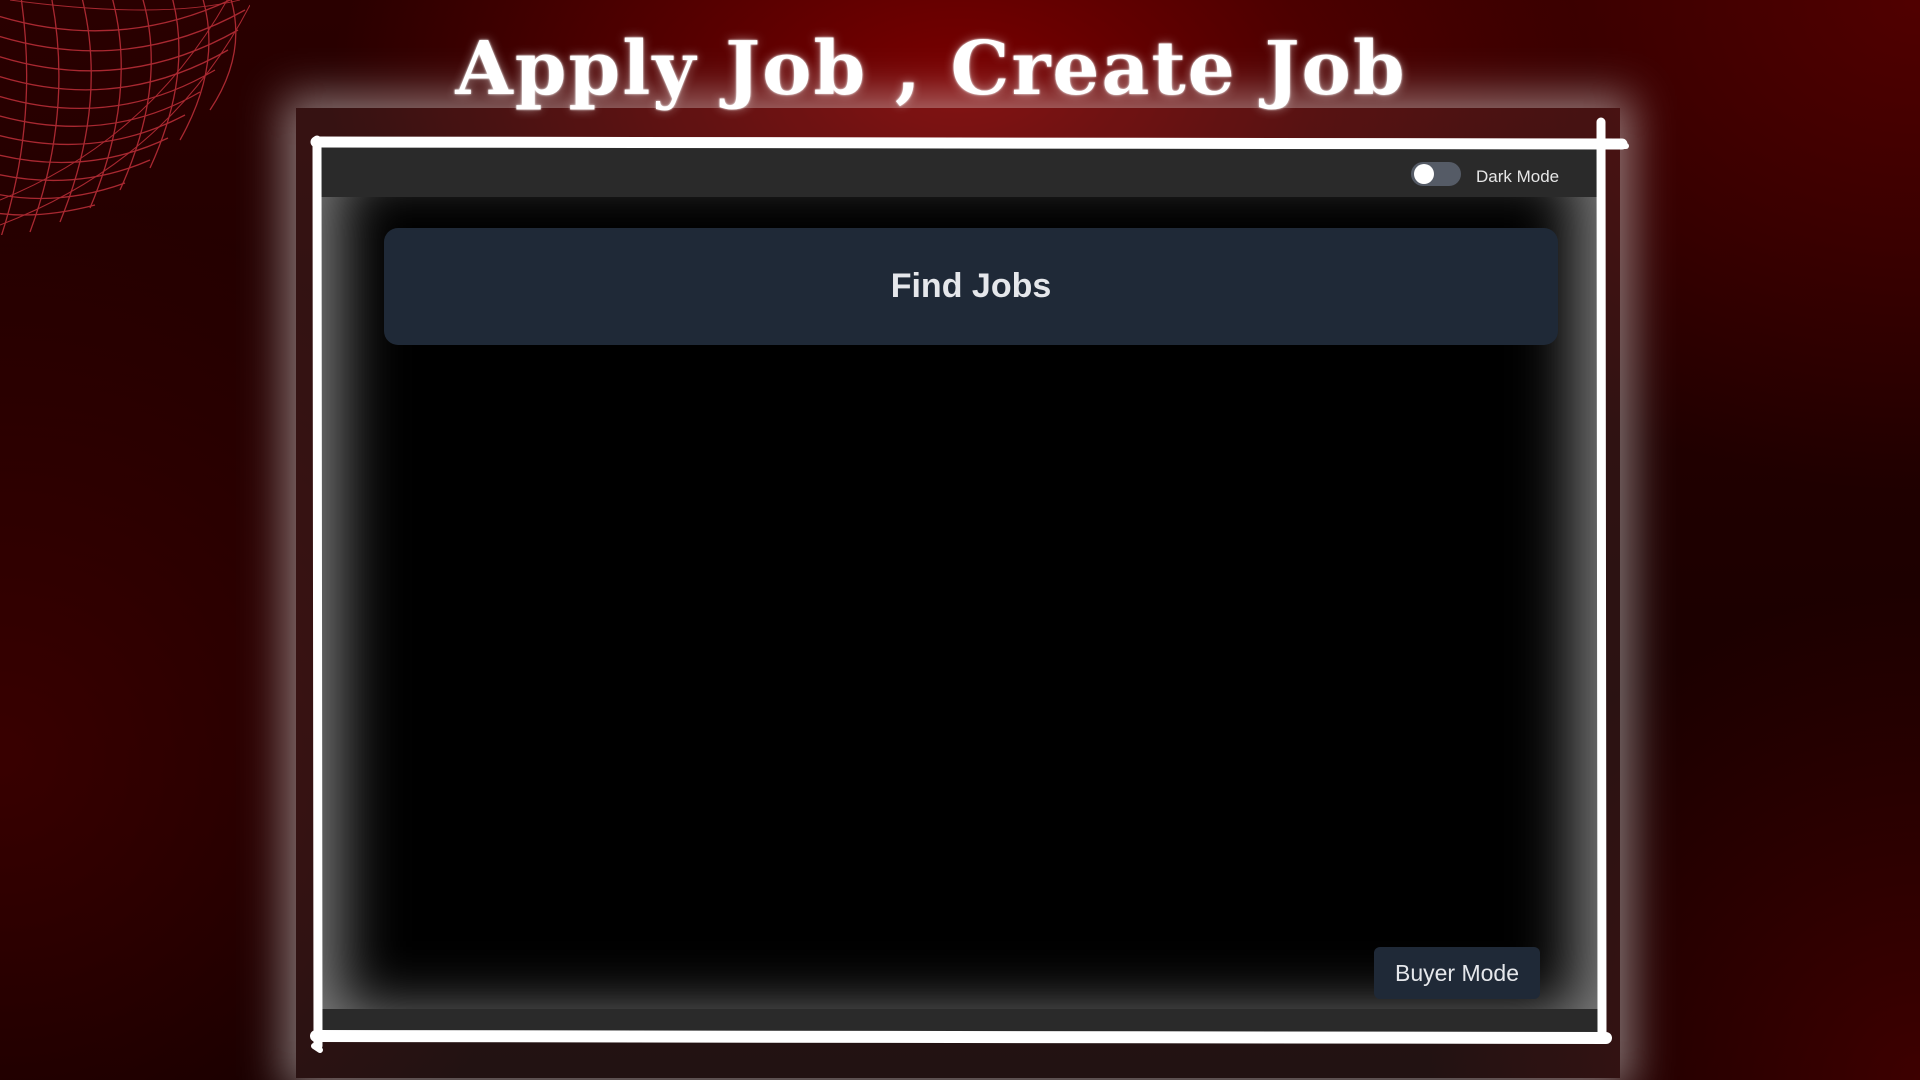 The height and width of the screenshot is (1080, 1920). Describe the element at coordinates (958, 171) in the screenshot. I see `app-header: Dark Mode` at that location.